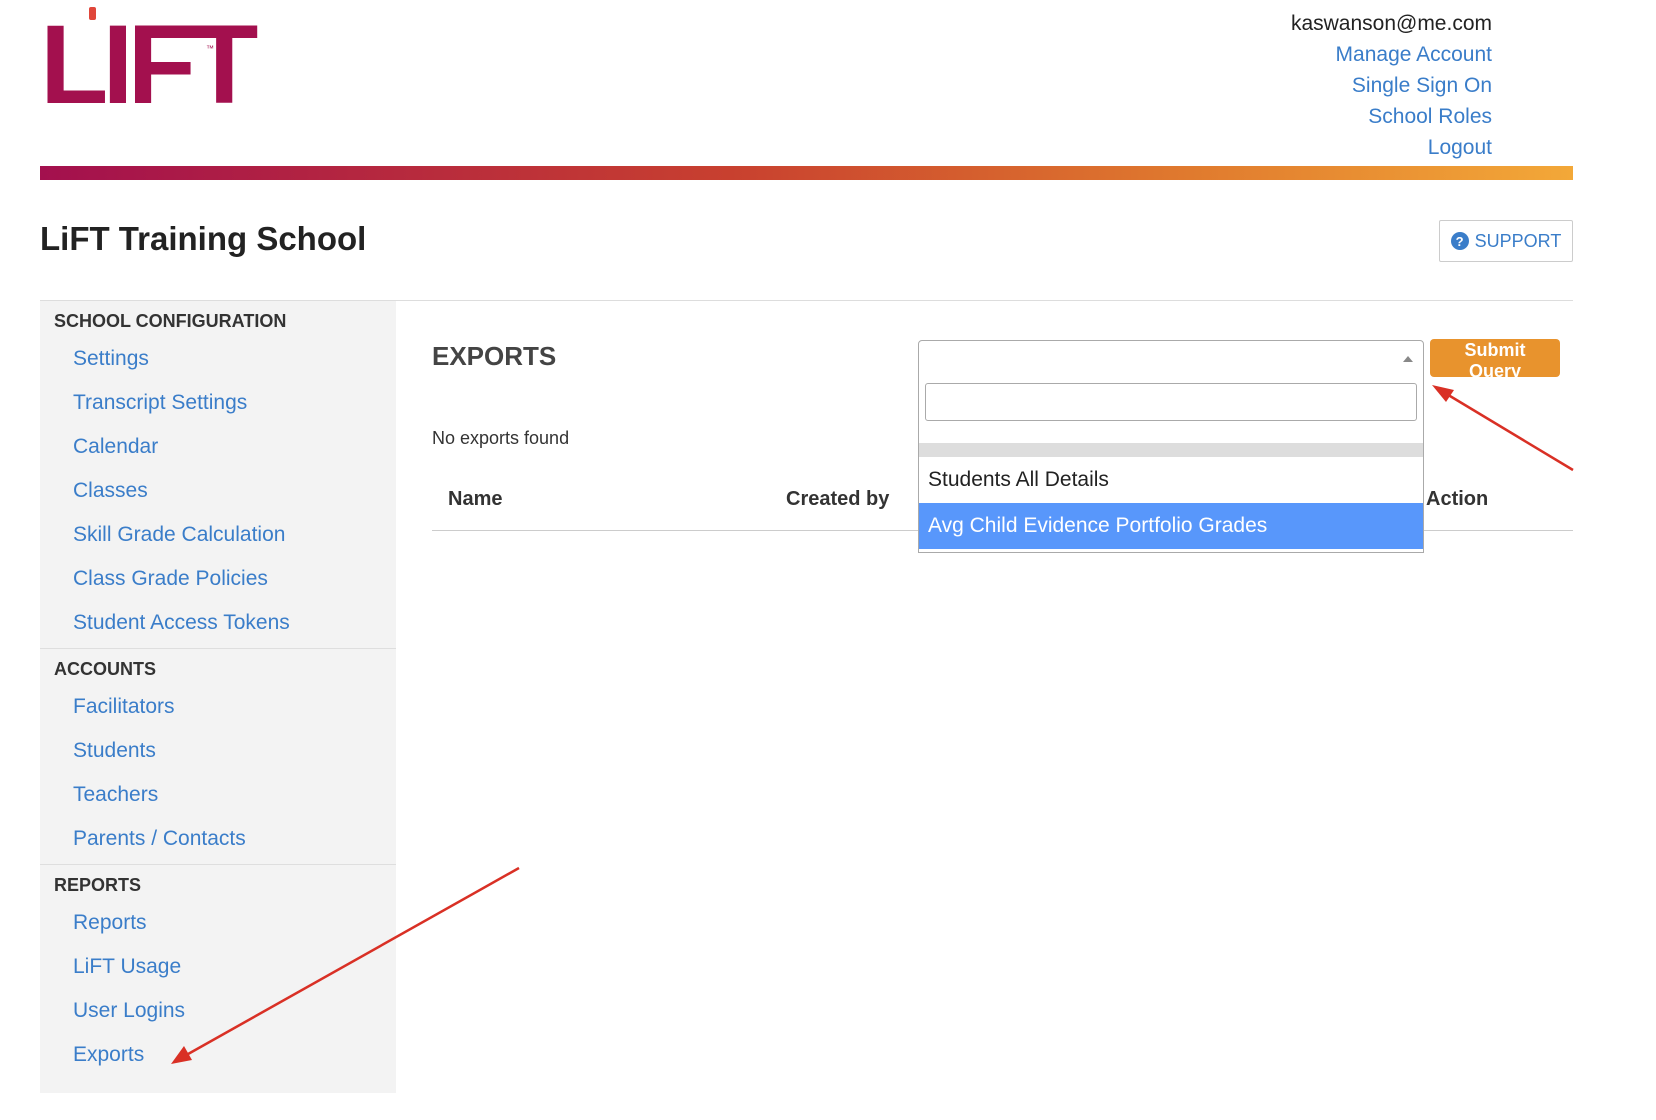  Describe the element at coordinates (1171, 359) in the screenshot. I see `export-type-select` at that location.